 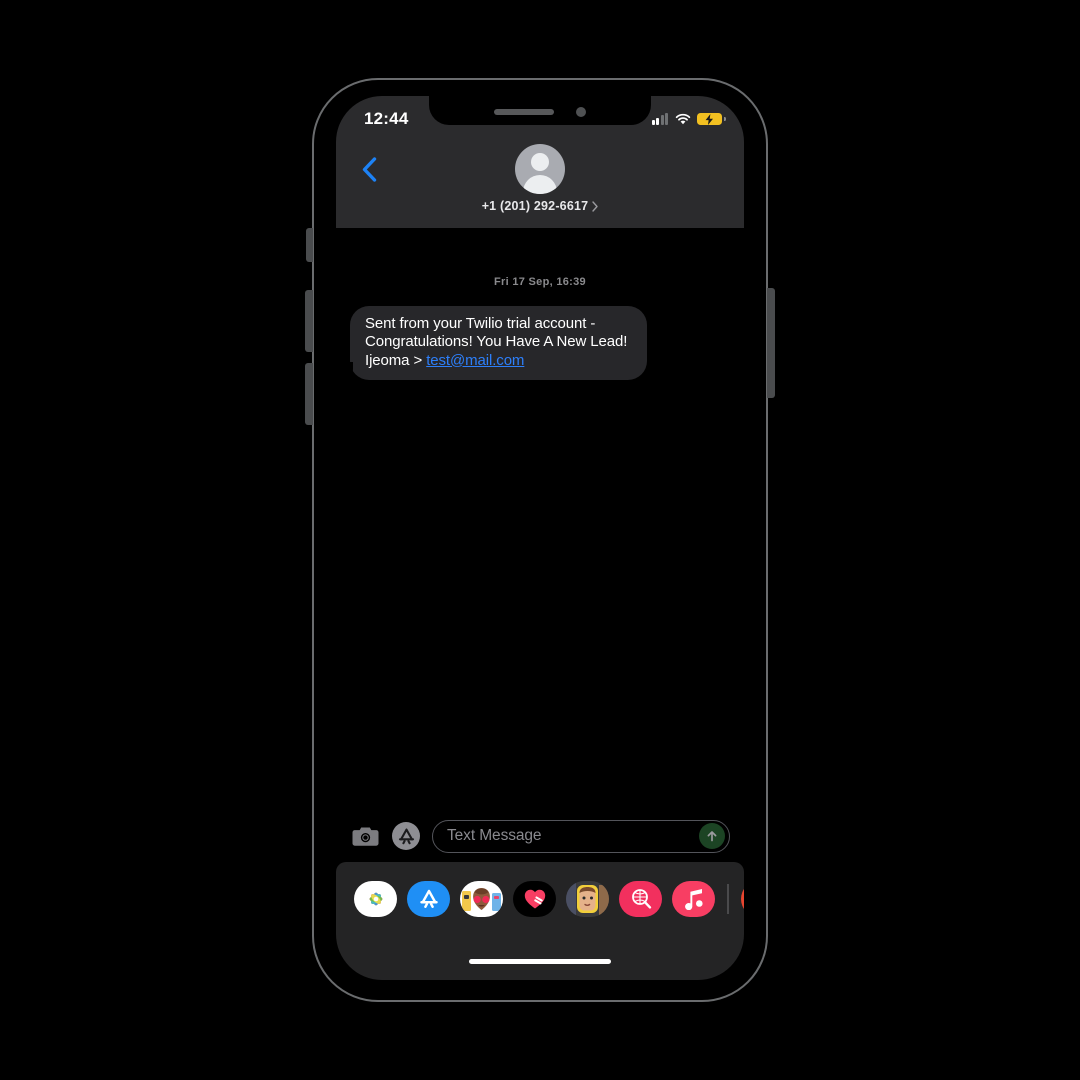 What do you see at coordinates (386, 118) in the screenshot?
I see `status-bar-time: 12:44` at bounding box center [386, 118].